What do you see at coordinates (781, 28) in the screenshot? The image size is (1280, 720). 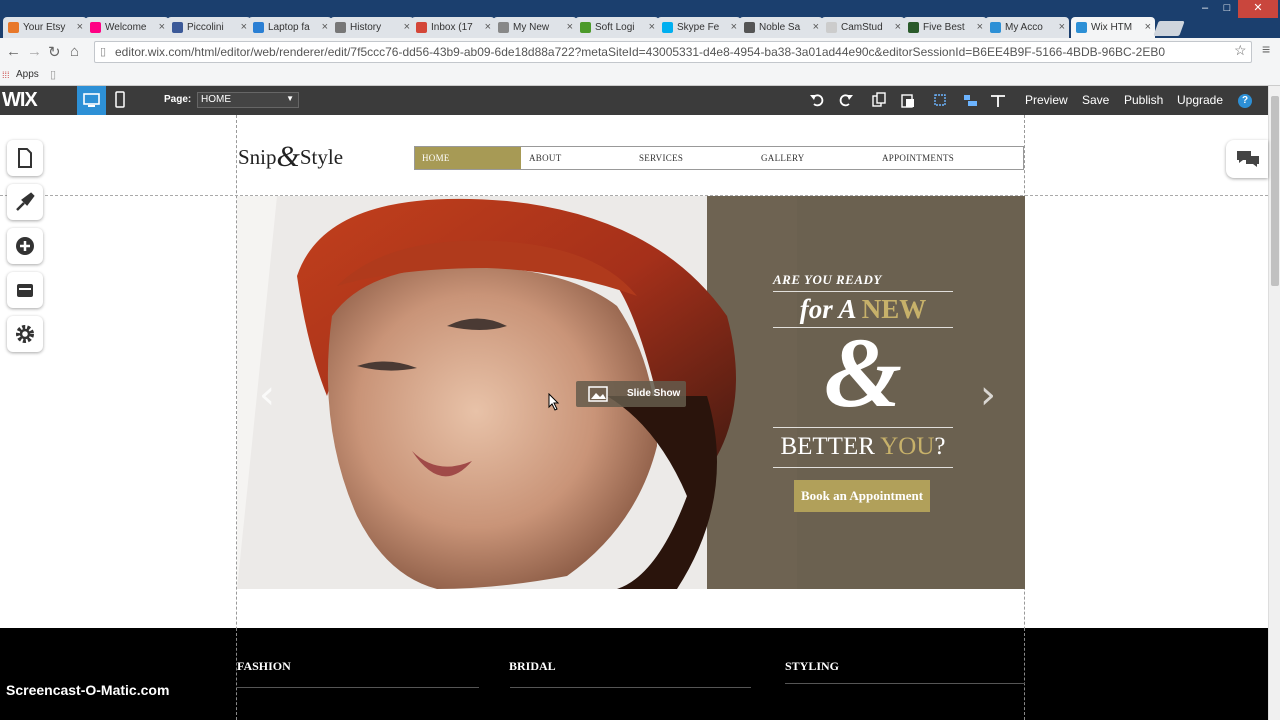 I see `browser-tab: Noble Sa ×` at bounding box center [781, 28].